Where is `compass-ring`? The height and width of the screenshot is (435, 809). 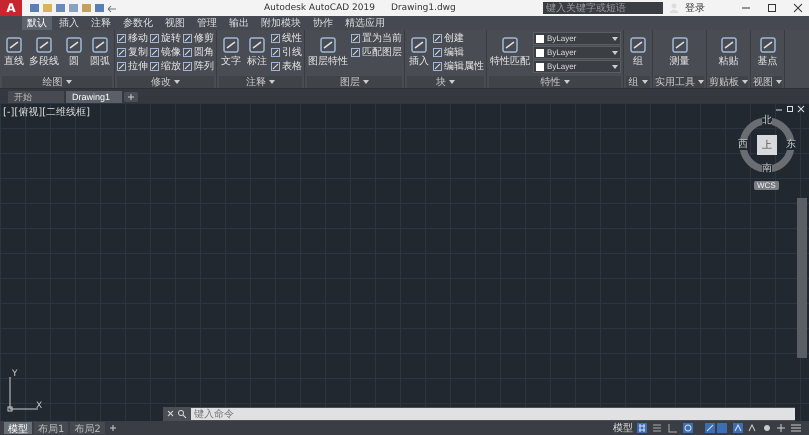 compass-ring is located at coordinates (767, 145).